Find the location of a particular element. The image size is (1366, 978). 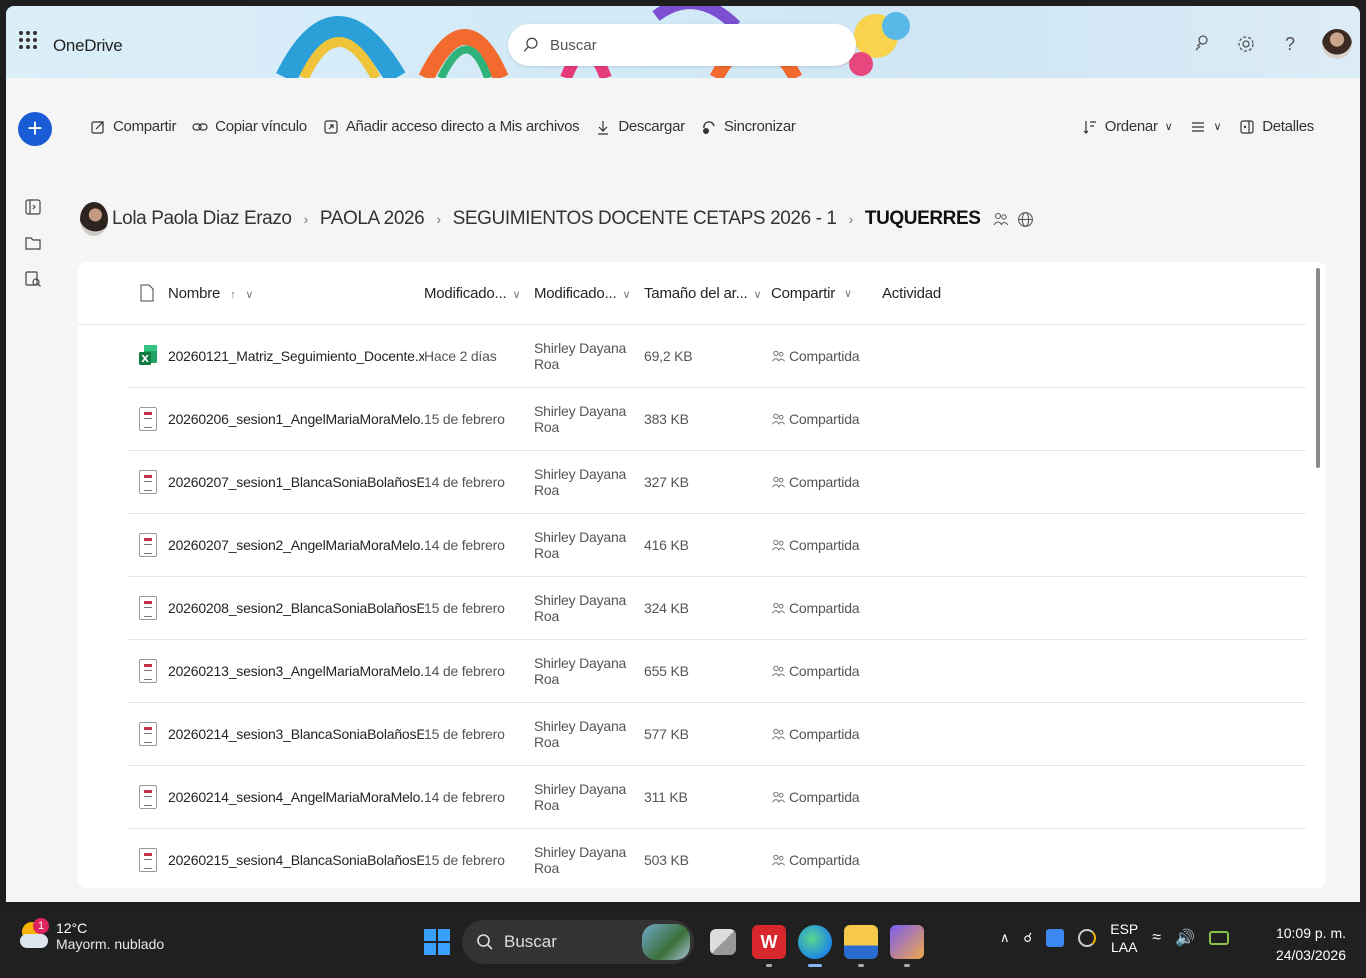

settings-gear-icon is located at coordinates (1246, 44).